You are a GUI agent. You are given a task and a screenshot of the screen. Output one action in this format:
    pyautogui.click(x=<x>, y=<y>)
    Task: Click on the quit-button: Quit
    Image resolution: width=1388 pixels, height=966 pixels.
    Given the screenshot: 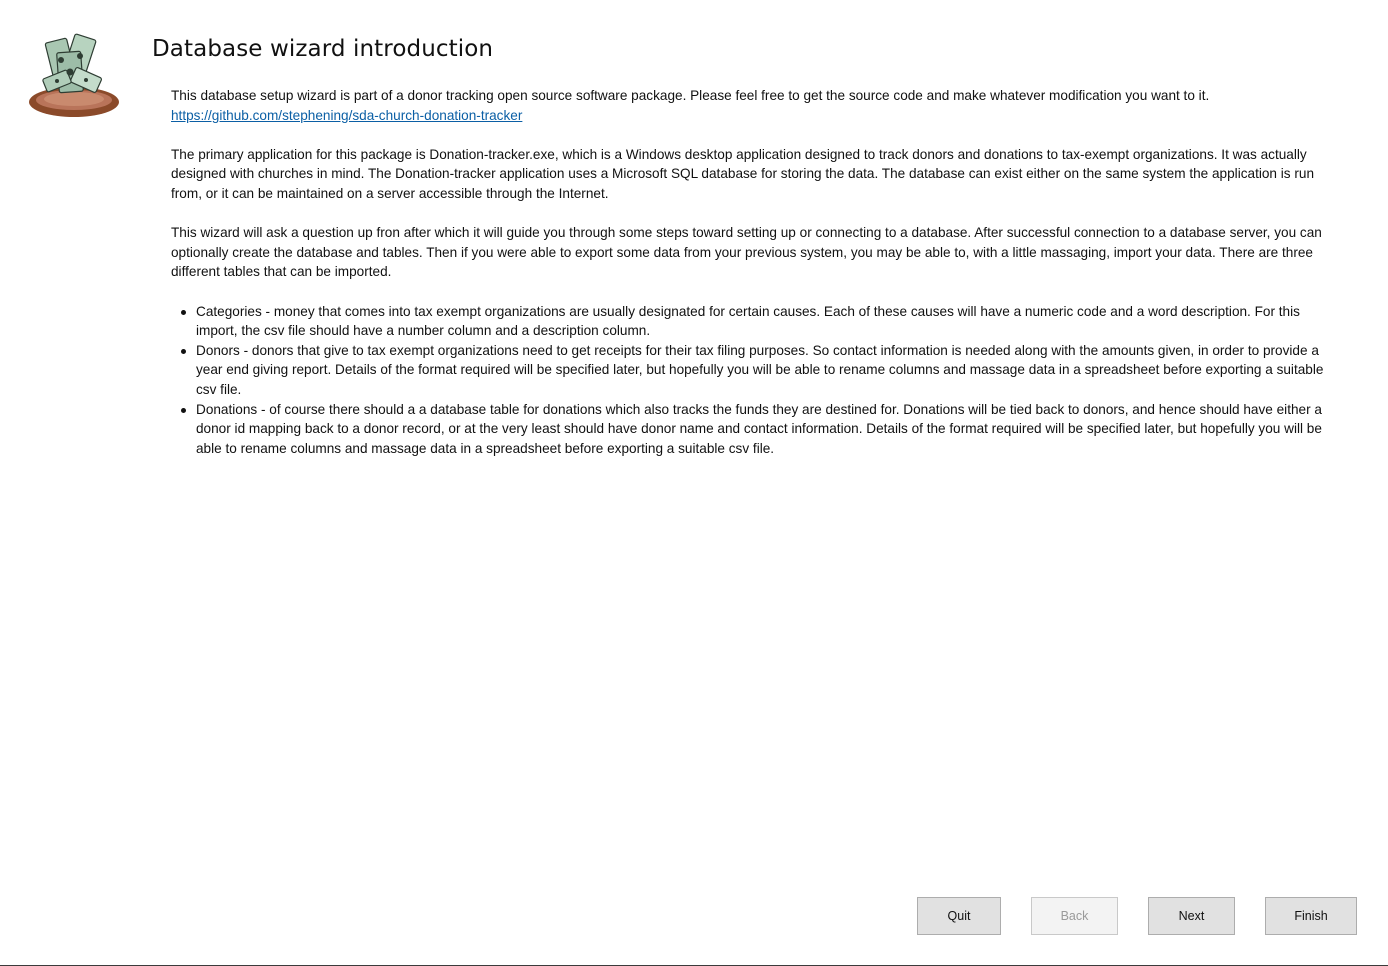 What is the action you would take?
    pyautogui.click(x=959, y=916)
    